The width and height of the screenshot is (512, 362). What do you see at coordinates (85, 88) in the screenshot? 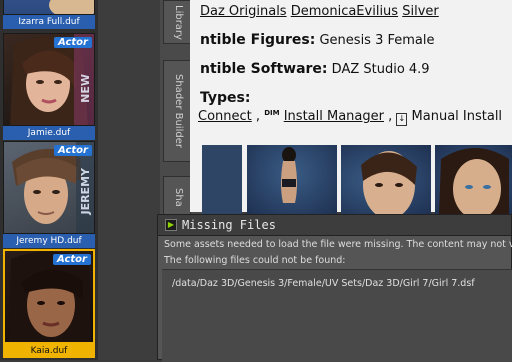
I see `new-ribbon: NEW` at bounding box center [85, 88].